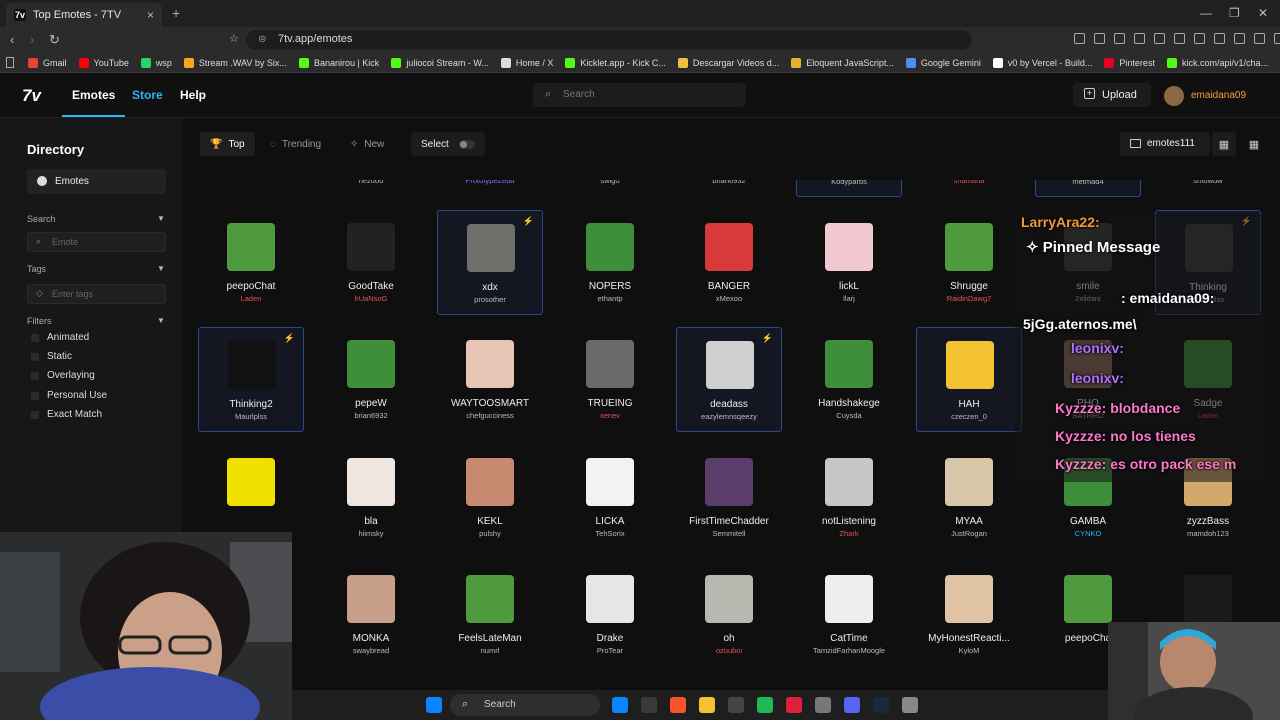 The width and height of the screenshot is (1280, 720). Describe the element at coordinates (526, 62) in the screenshot. I see `bookmark-item: Home / X` at that location.